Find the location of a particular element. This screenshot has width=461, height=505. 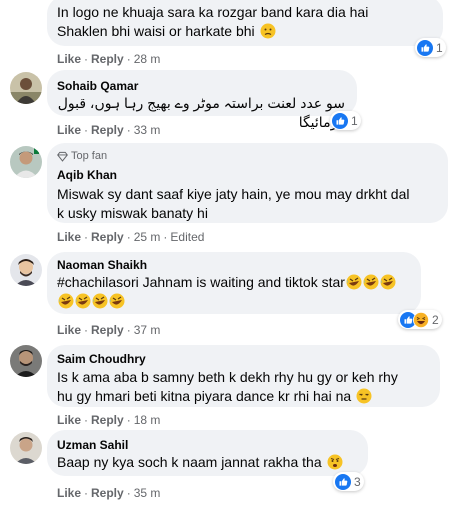

reaction-summary: 2 is located at coordinates (420, 319).